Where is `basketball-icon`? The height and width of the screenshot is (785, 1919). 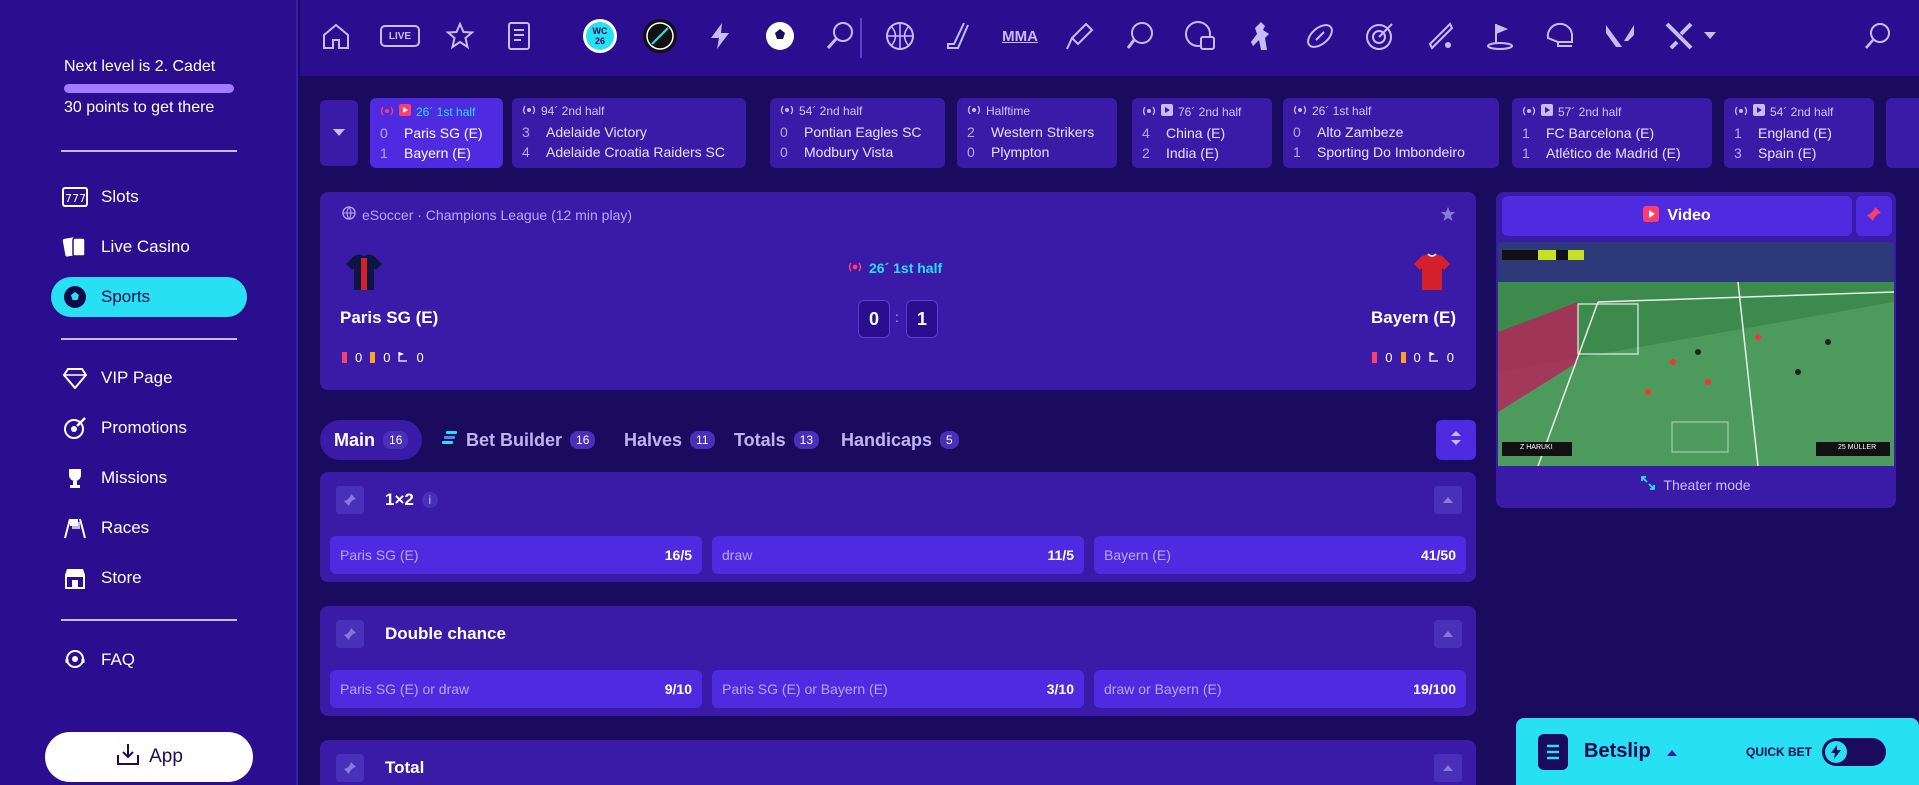 basketball-icon is located at coordinates (900, 36).